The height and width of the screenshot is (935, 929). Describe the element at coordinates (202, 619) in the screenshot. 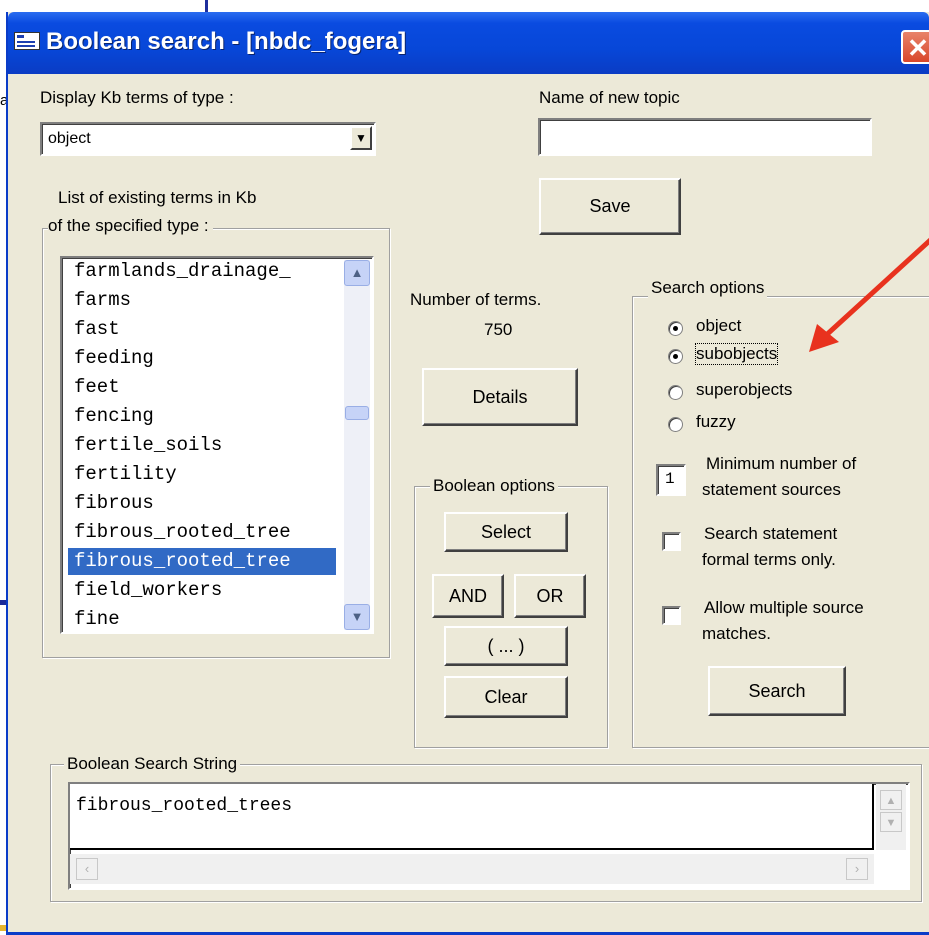

I see `list-item: fine` at that location.